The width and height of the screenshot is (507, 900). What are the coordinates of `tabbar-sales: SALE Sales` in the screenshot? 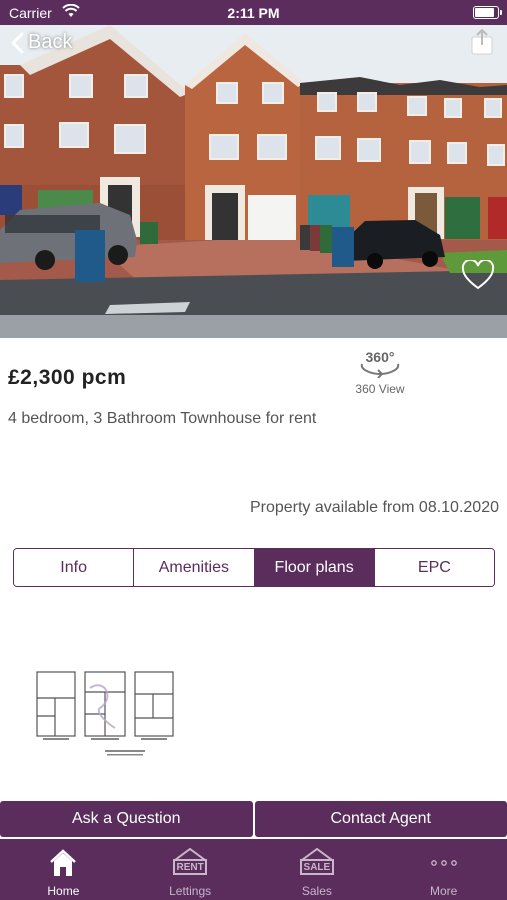 It's located at (317, 869).